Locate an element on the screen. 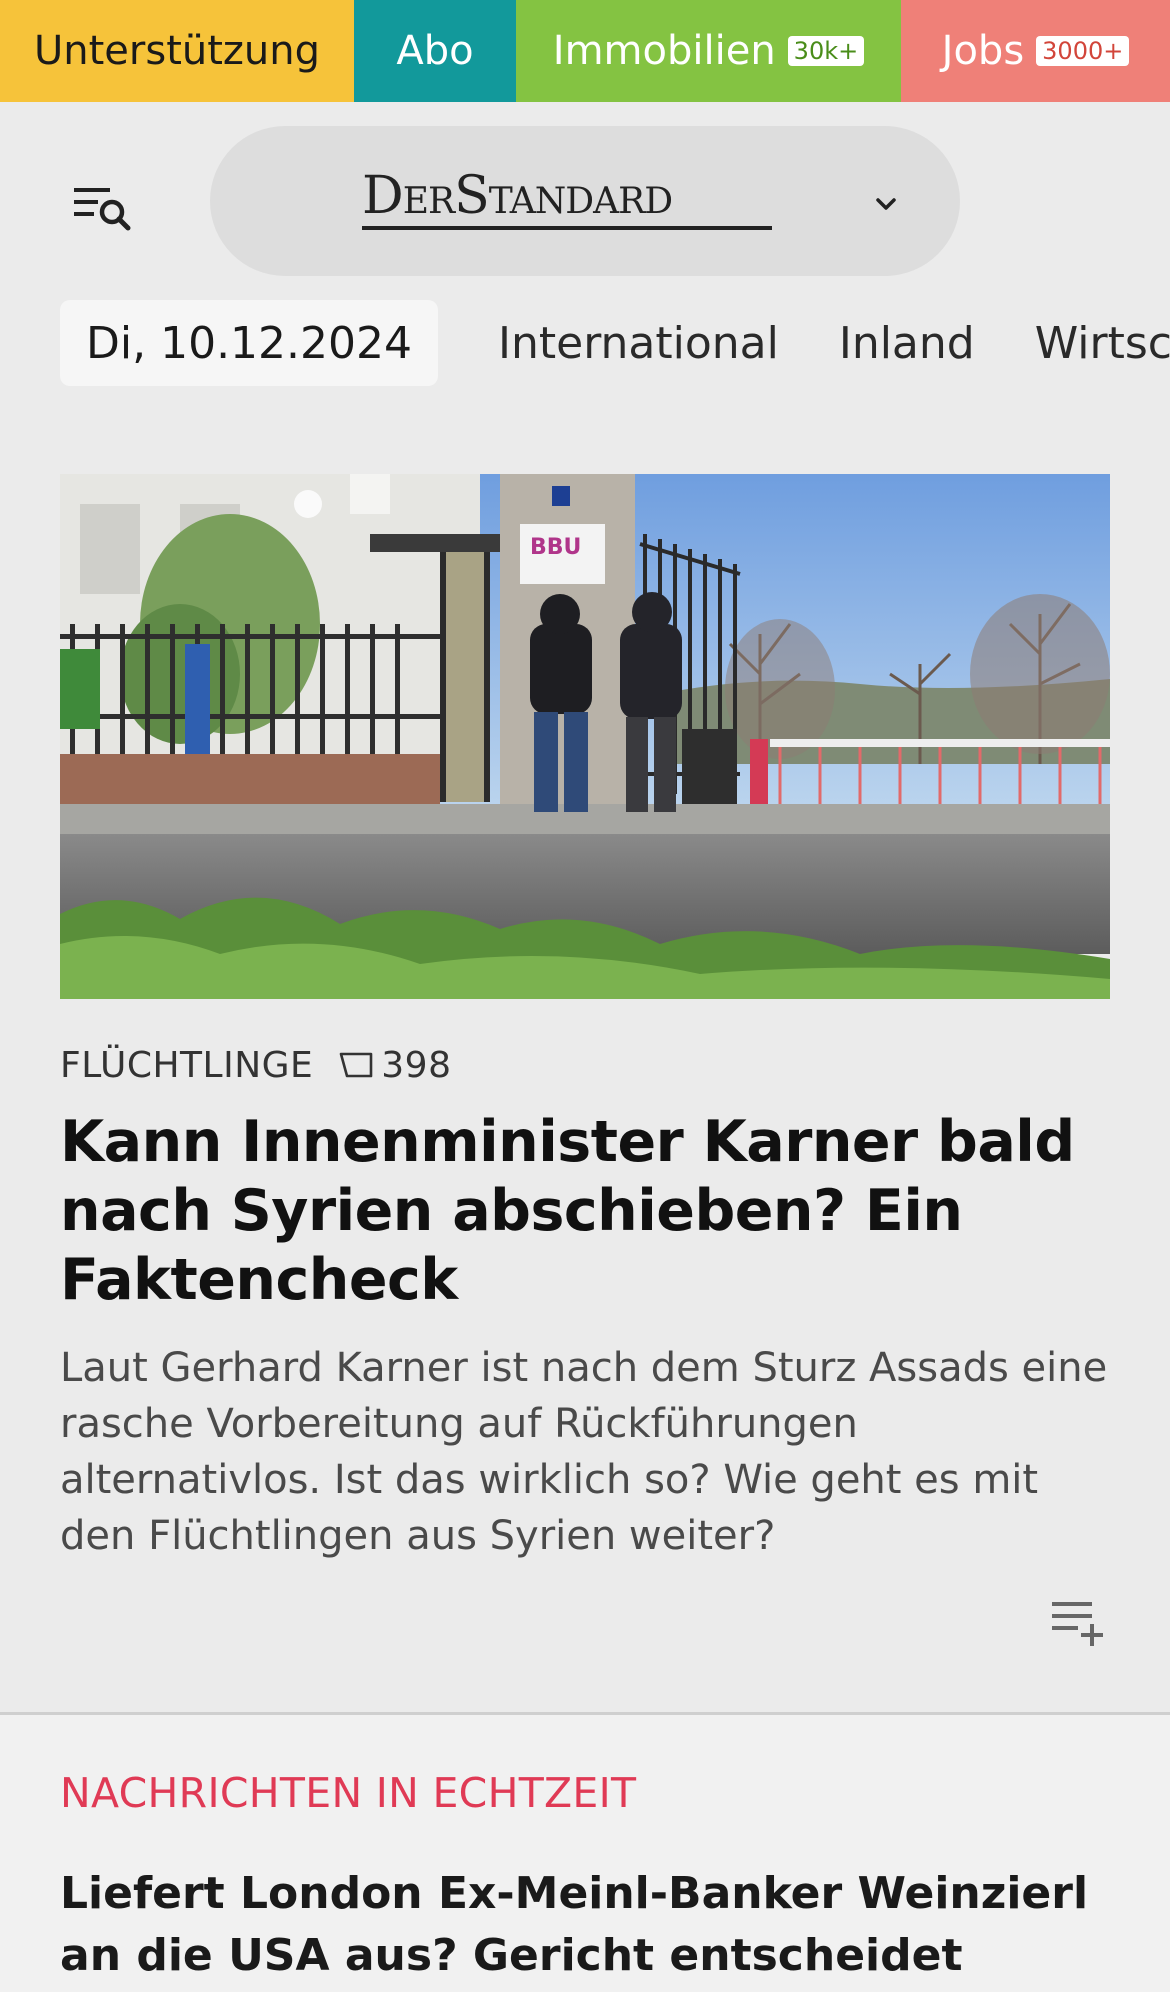 The width and height of the screenshot is (1170, 1992). tab-wirtschaft: Wirtschaft is located at coordinates (1102, 343).